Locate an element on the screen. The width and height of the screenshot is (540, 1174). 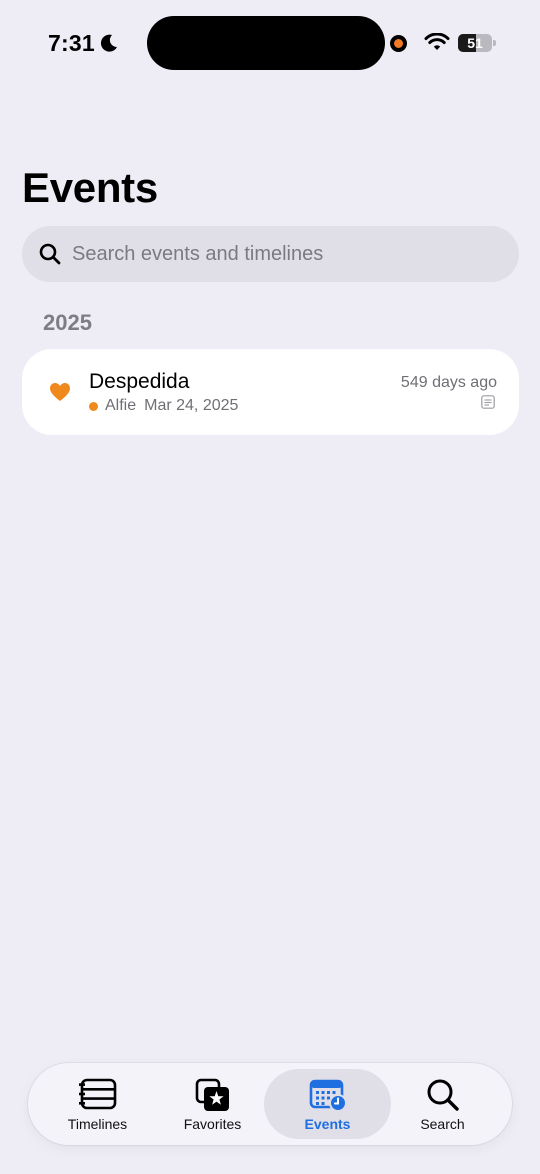
tab-favorites: Favorites is located at coordinates (212, 1104).